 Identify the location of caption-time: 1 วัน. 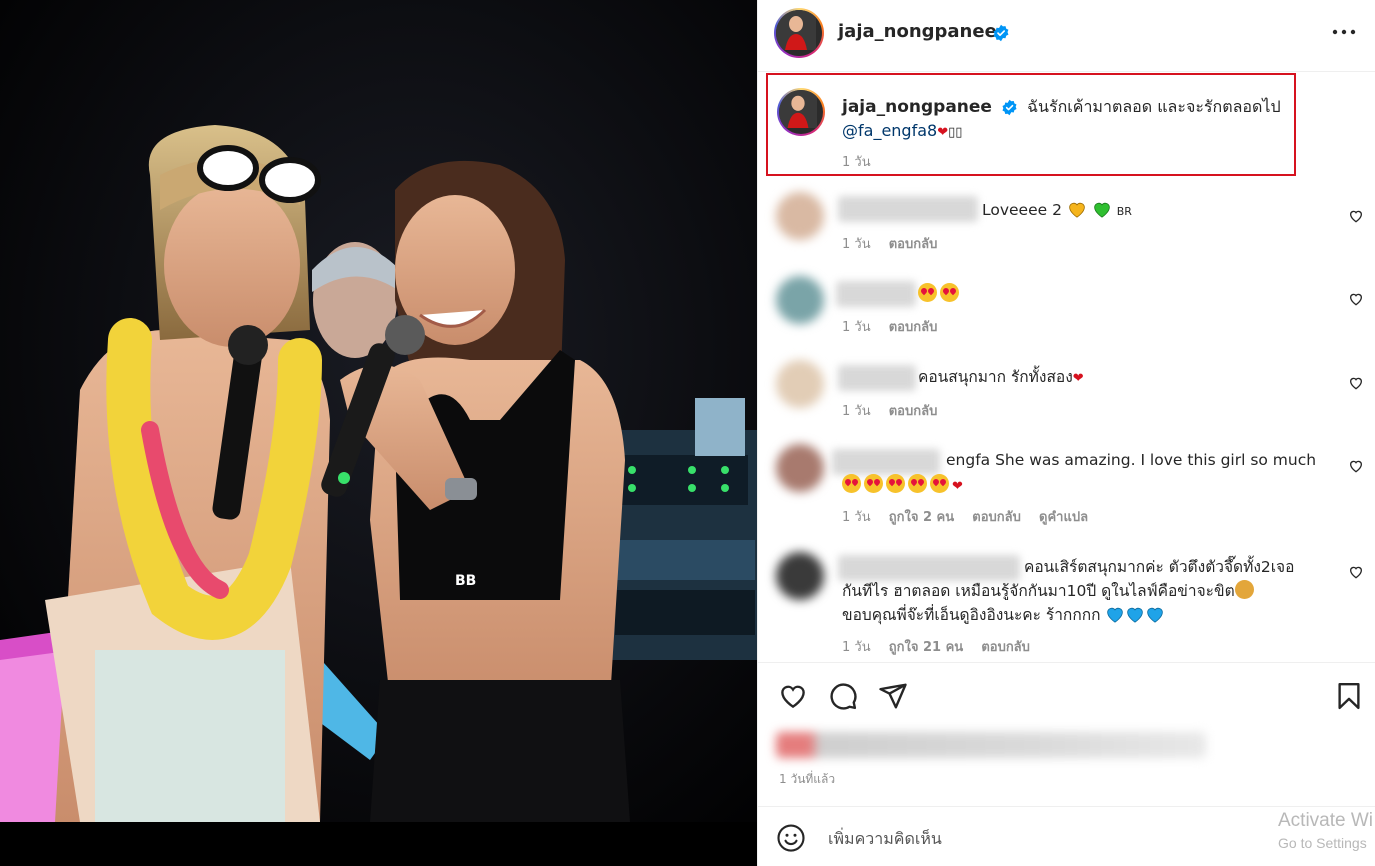
(856, 162).